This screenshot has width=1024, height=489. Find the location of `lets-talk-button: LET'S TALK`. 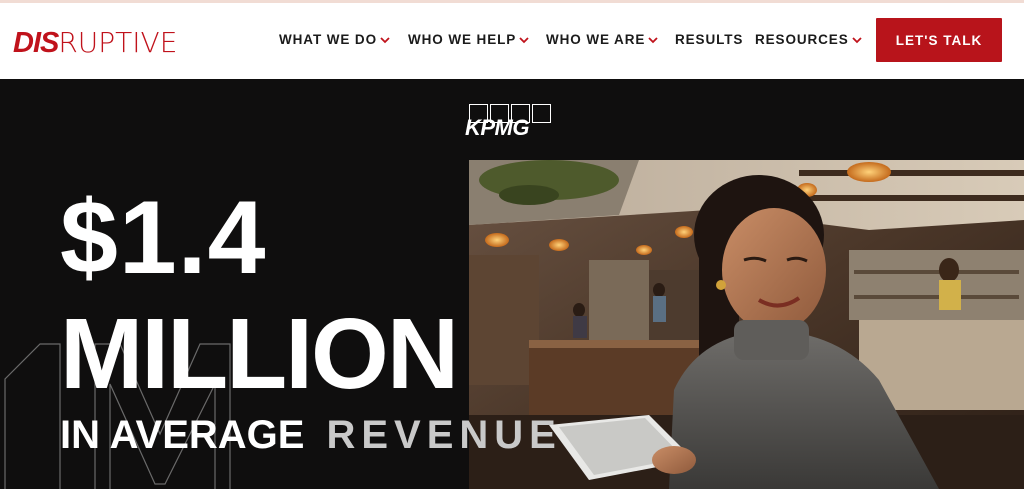

lets-talk-button: LET'S TALK is located at coordinates (939, 40).